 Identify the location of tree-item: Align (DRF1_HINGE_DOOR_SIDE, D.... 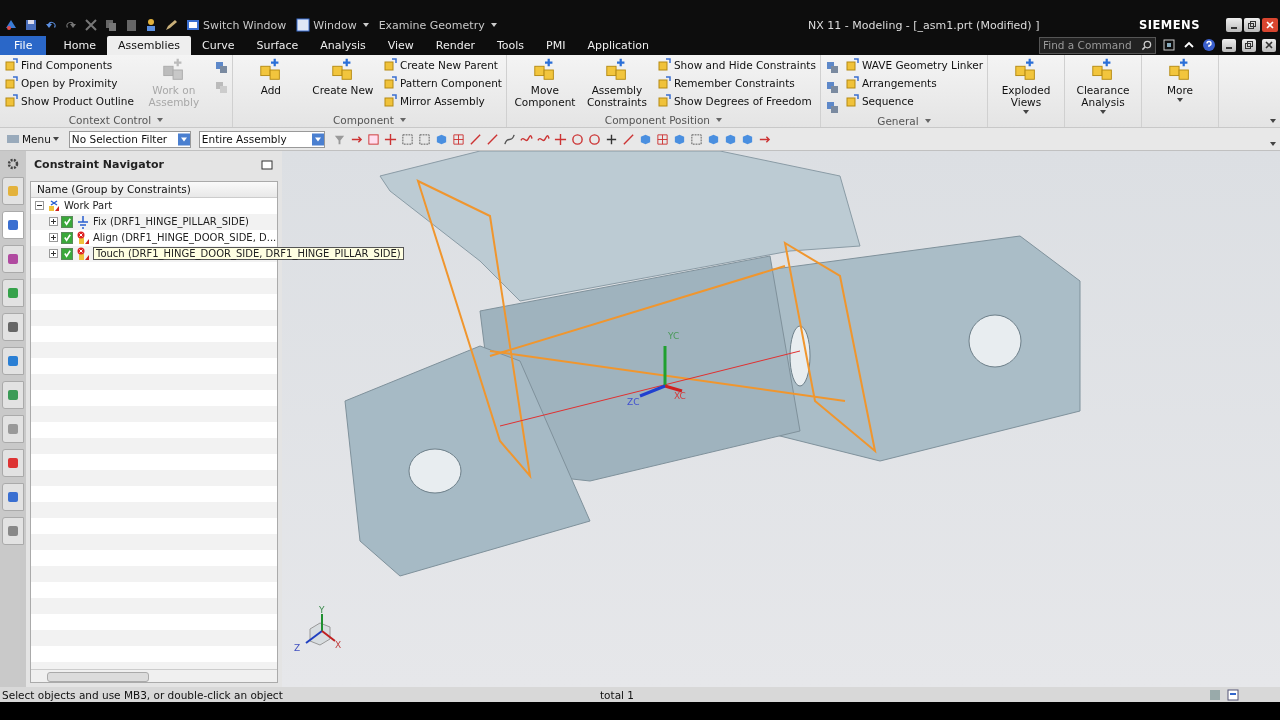
(185, 238).